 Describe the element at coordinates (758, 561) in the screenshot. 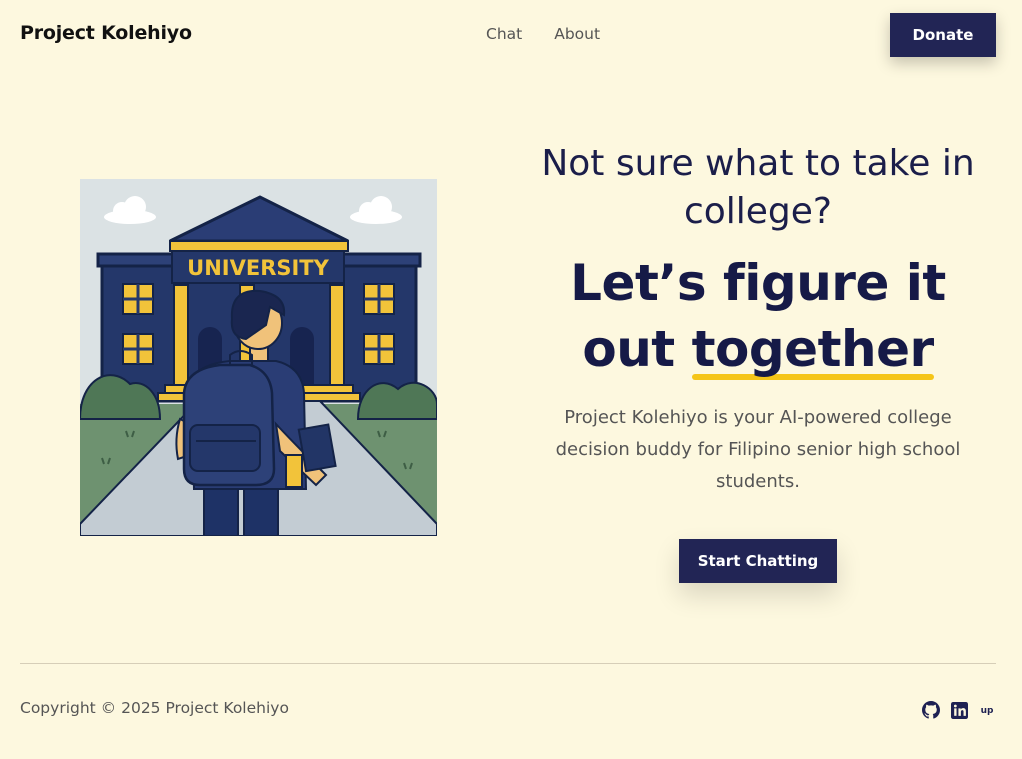

I see `start-chatting-button: Start Chatting` at that location.